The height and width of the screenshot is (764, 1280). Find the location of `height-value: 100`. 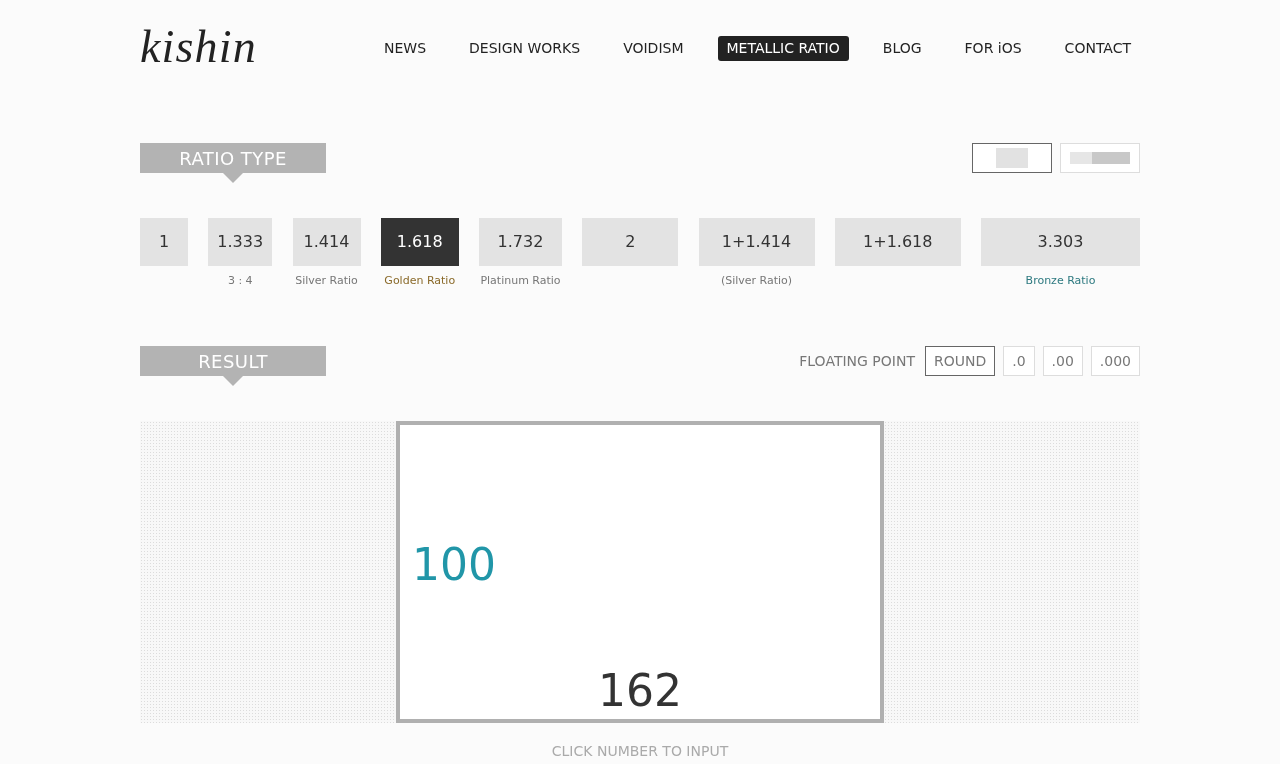

height-value: 100 is located at coordinates (454, 565).